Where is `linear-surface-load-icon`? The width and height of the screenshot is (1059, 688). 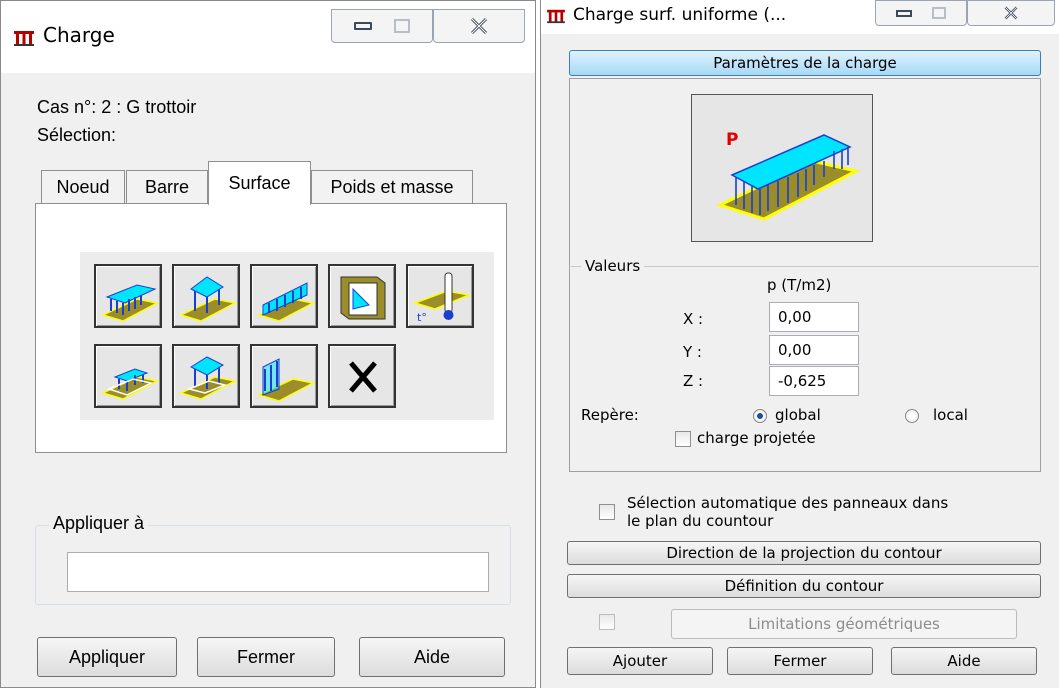
linear-surface-load-icon is located at coordinates (285, 302).